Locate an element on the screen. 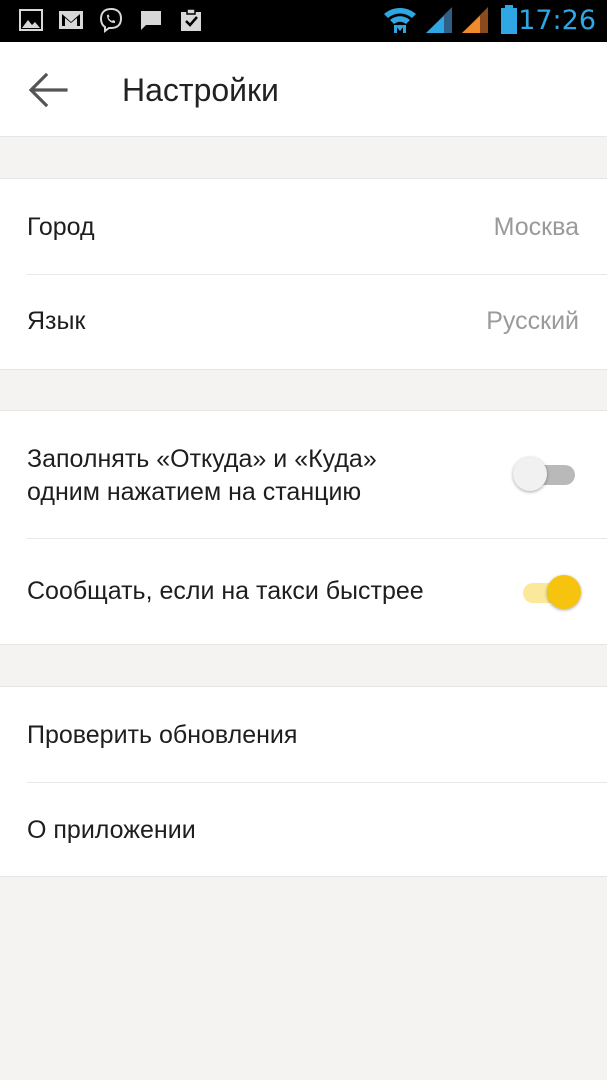 The width and height of the screenshot is (607, 1080). taxi-faster-toggle is located at coordinates (550, 592).